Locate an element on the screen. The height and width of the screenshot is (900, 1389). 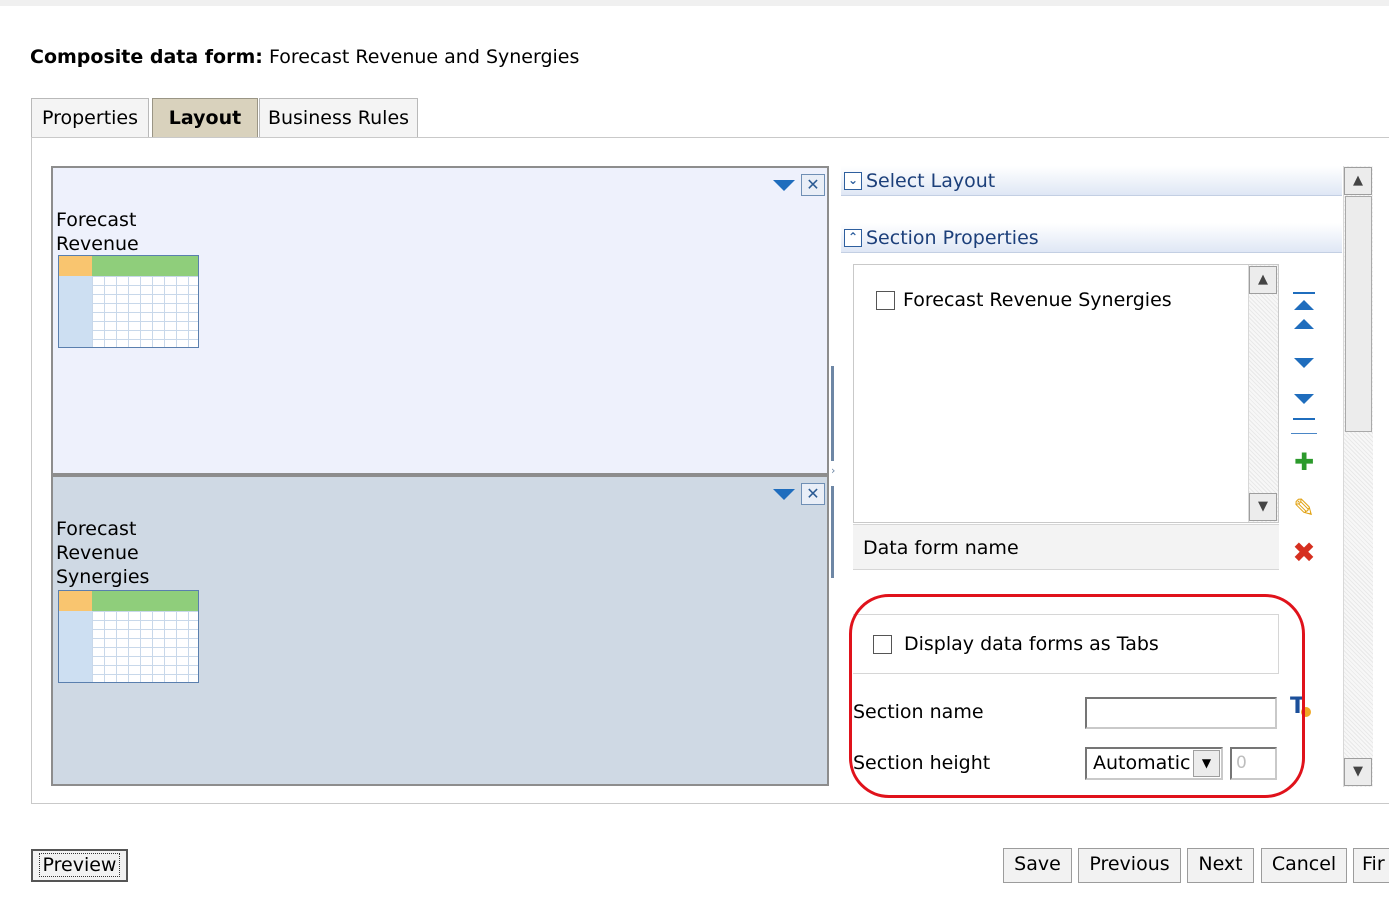
scrollbar-thumb is located at coordinates (1358, 314).